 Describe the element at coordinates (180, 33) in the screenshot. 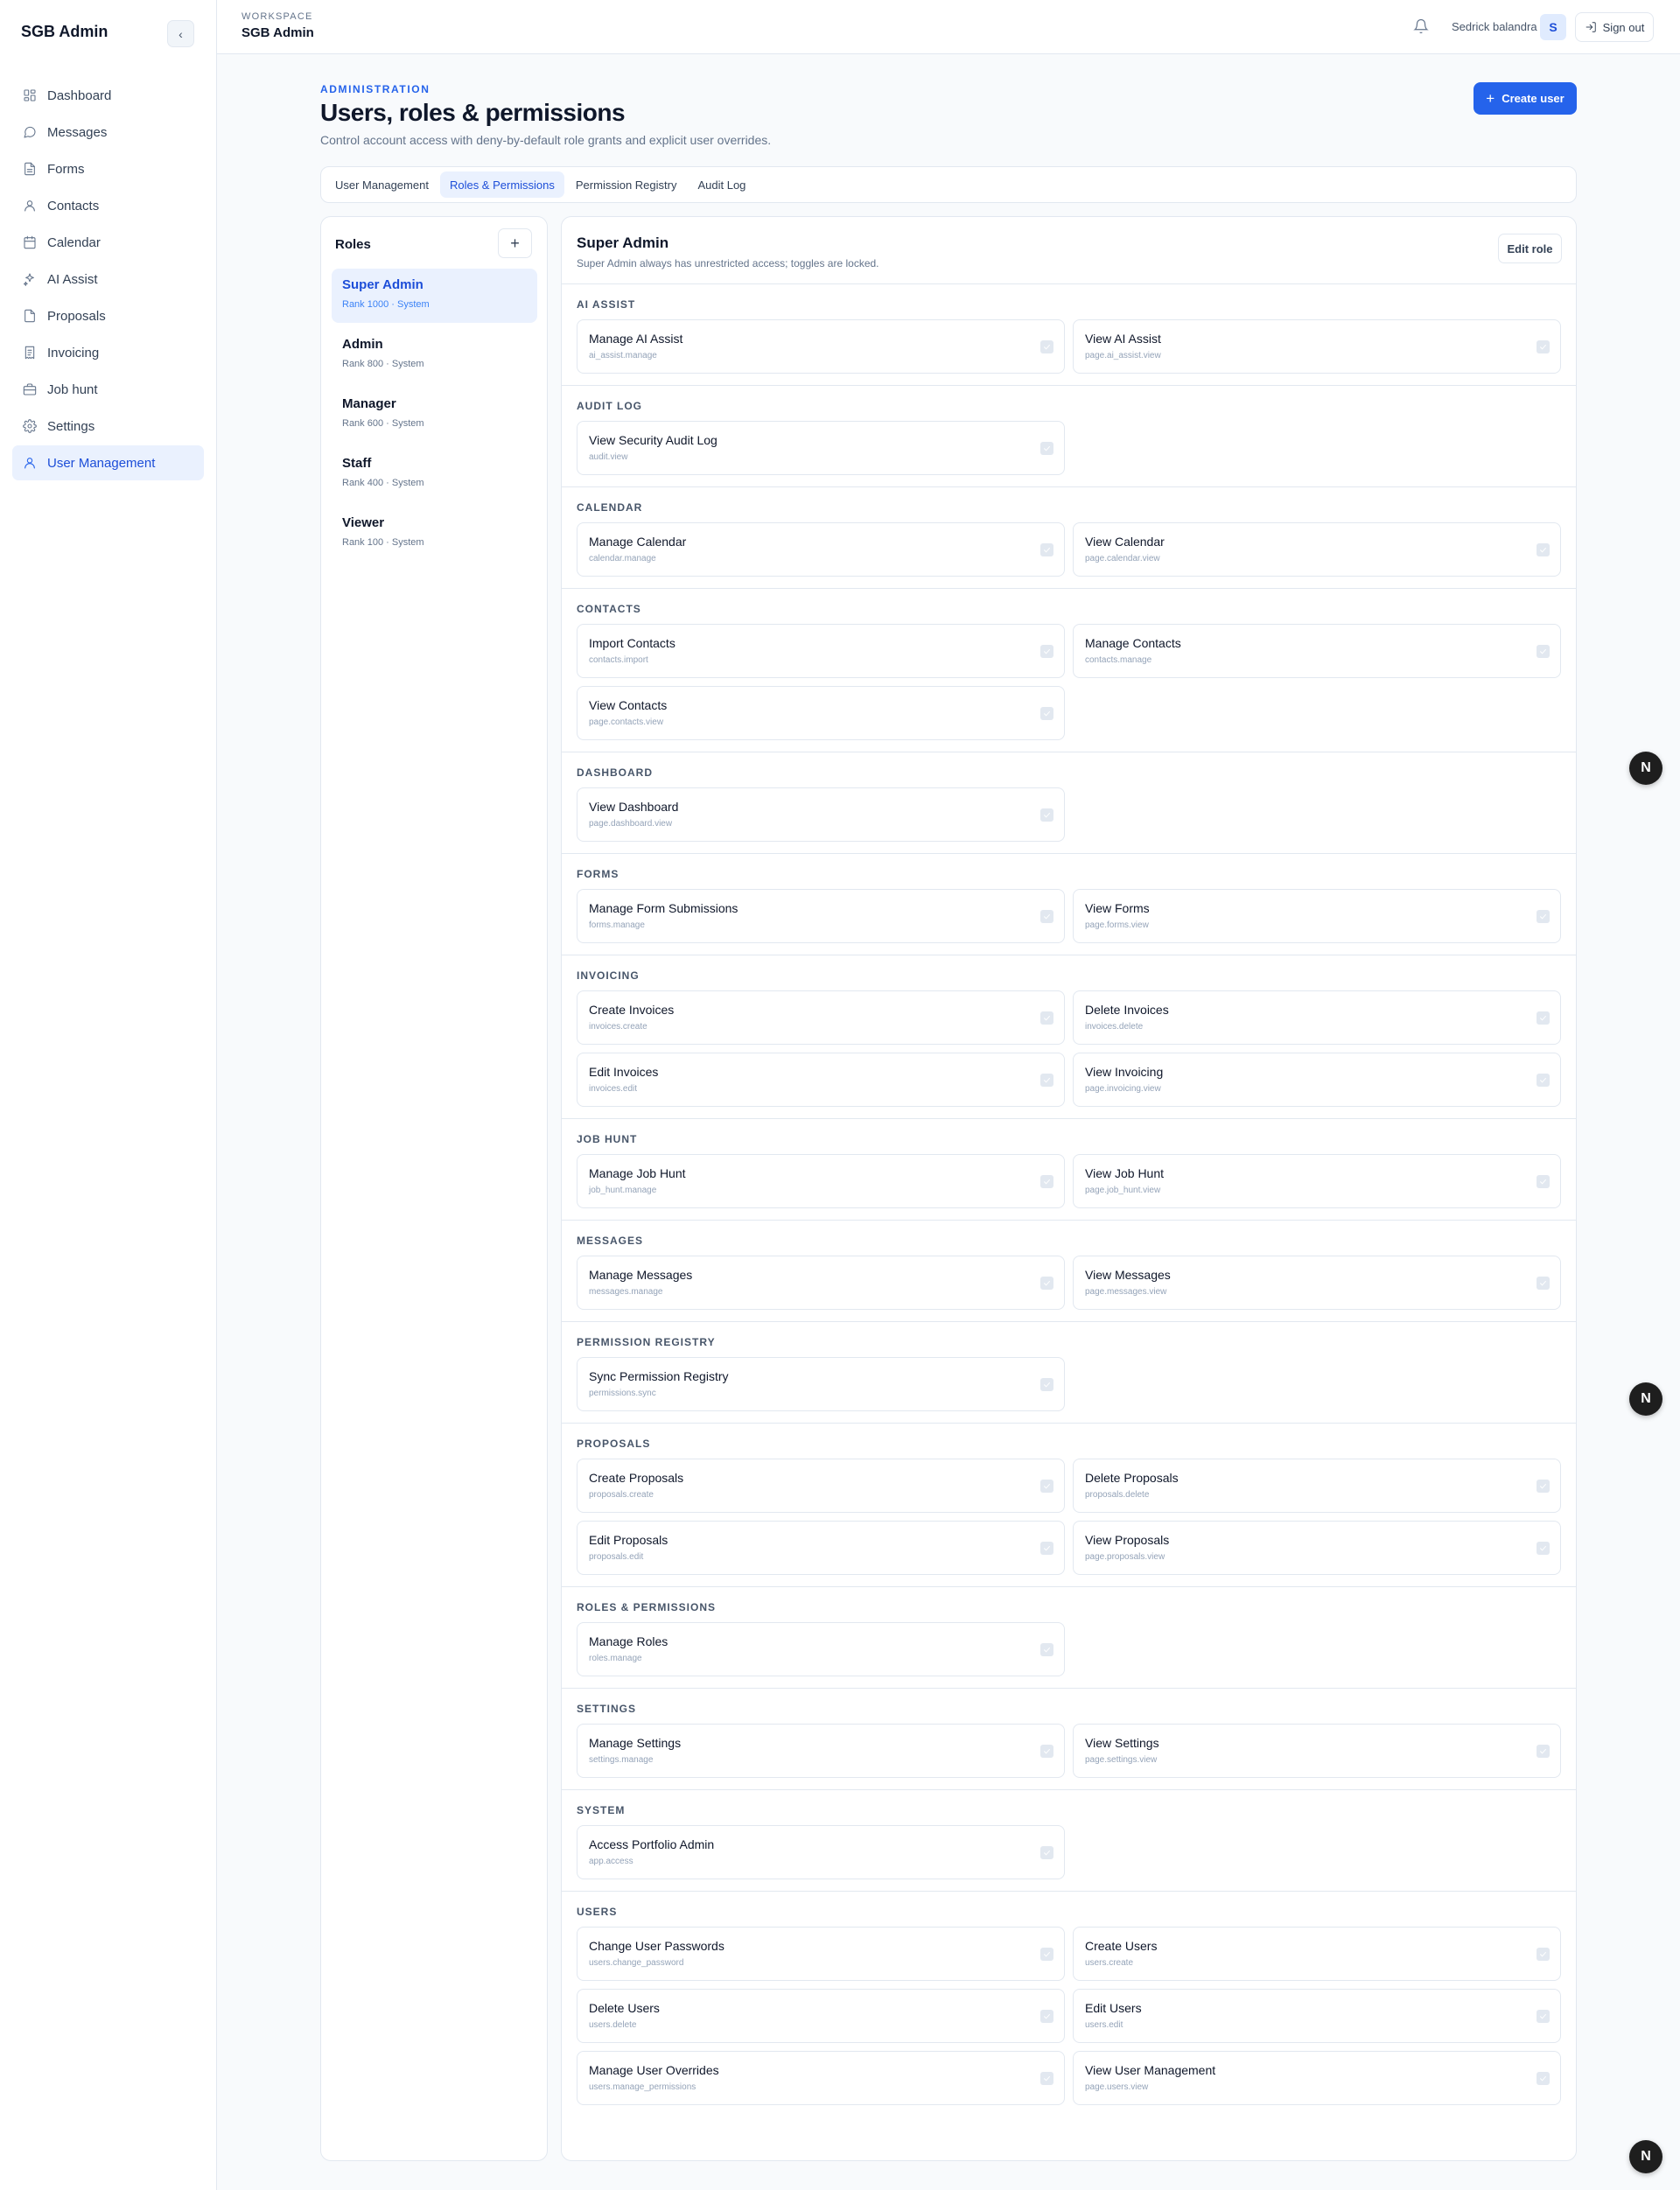

I see `collapse-sidebar-button: ‹` at that location.